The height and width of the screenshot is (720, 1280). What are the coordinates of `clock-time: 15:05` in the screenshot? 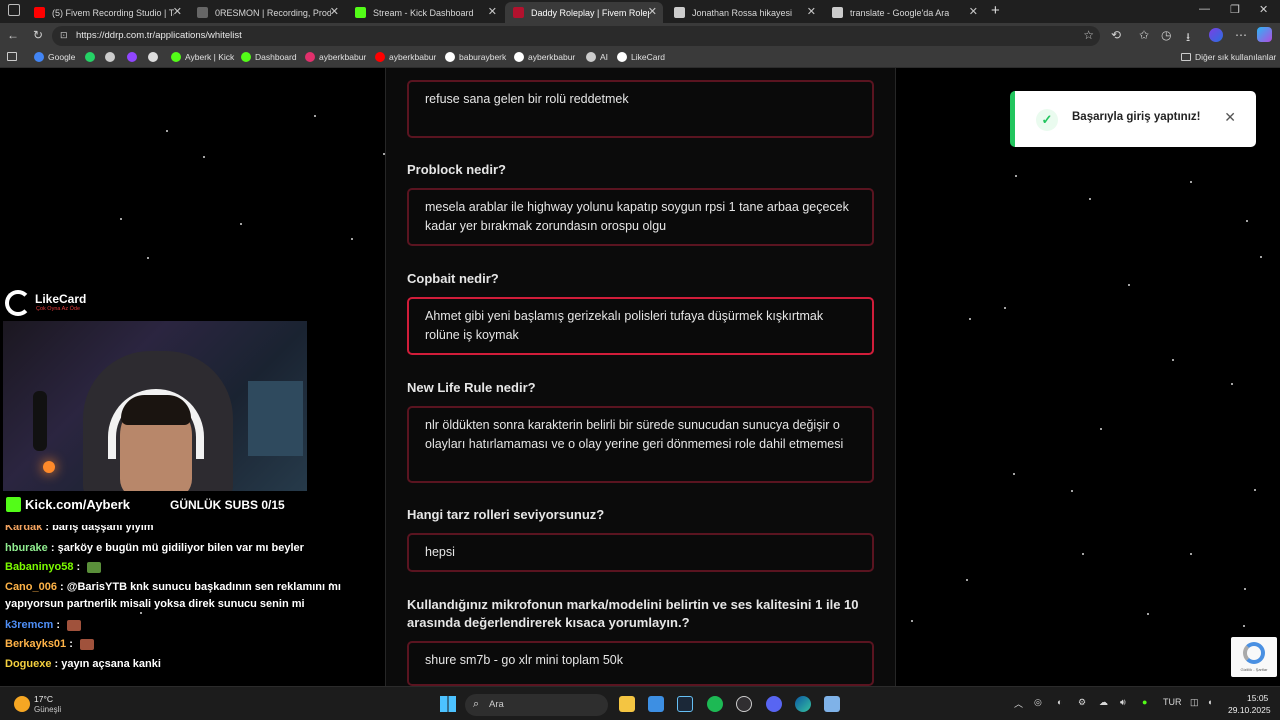 It's located at (1257, 698).